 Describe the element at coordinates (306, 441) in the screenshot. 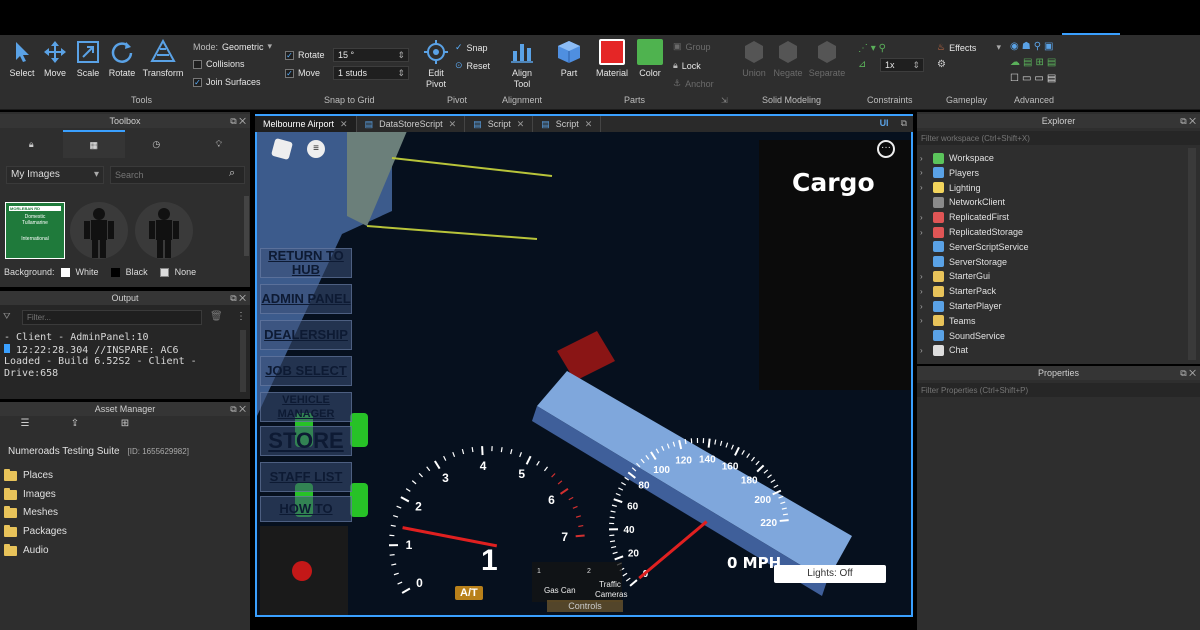

I see `store-button: STORE` at that location.